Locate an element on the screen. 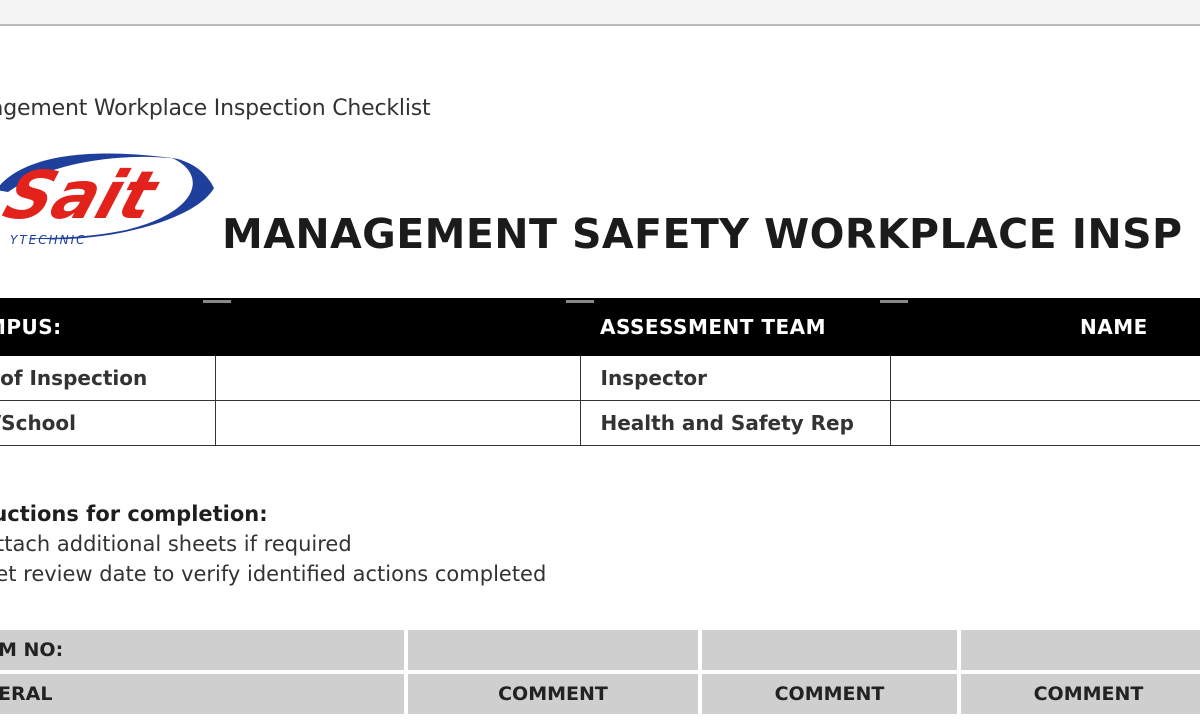  main-title: MANAGEMENT SAFETY WORKPLACE INSP is located at coordinates (702, 234).